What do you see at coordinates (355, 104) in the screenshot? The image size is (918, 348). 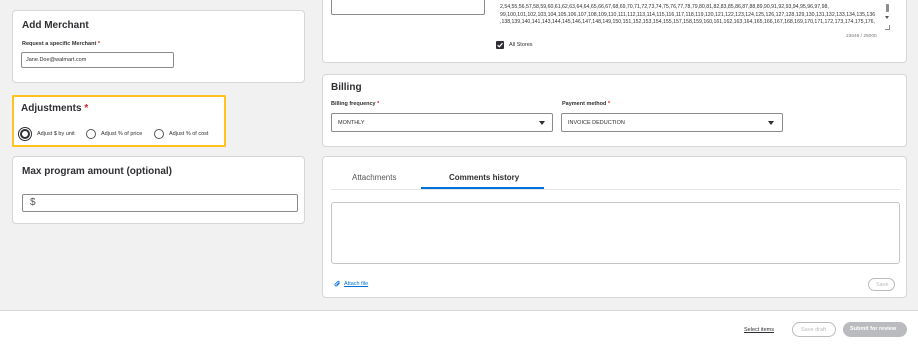 I see `billing-frequency-label: Billing frequency *` at bounding box center [355, 104].